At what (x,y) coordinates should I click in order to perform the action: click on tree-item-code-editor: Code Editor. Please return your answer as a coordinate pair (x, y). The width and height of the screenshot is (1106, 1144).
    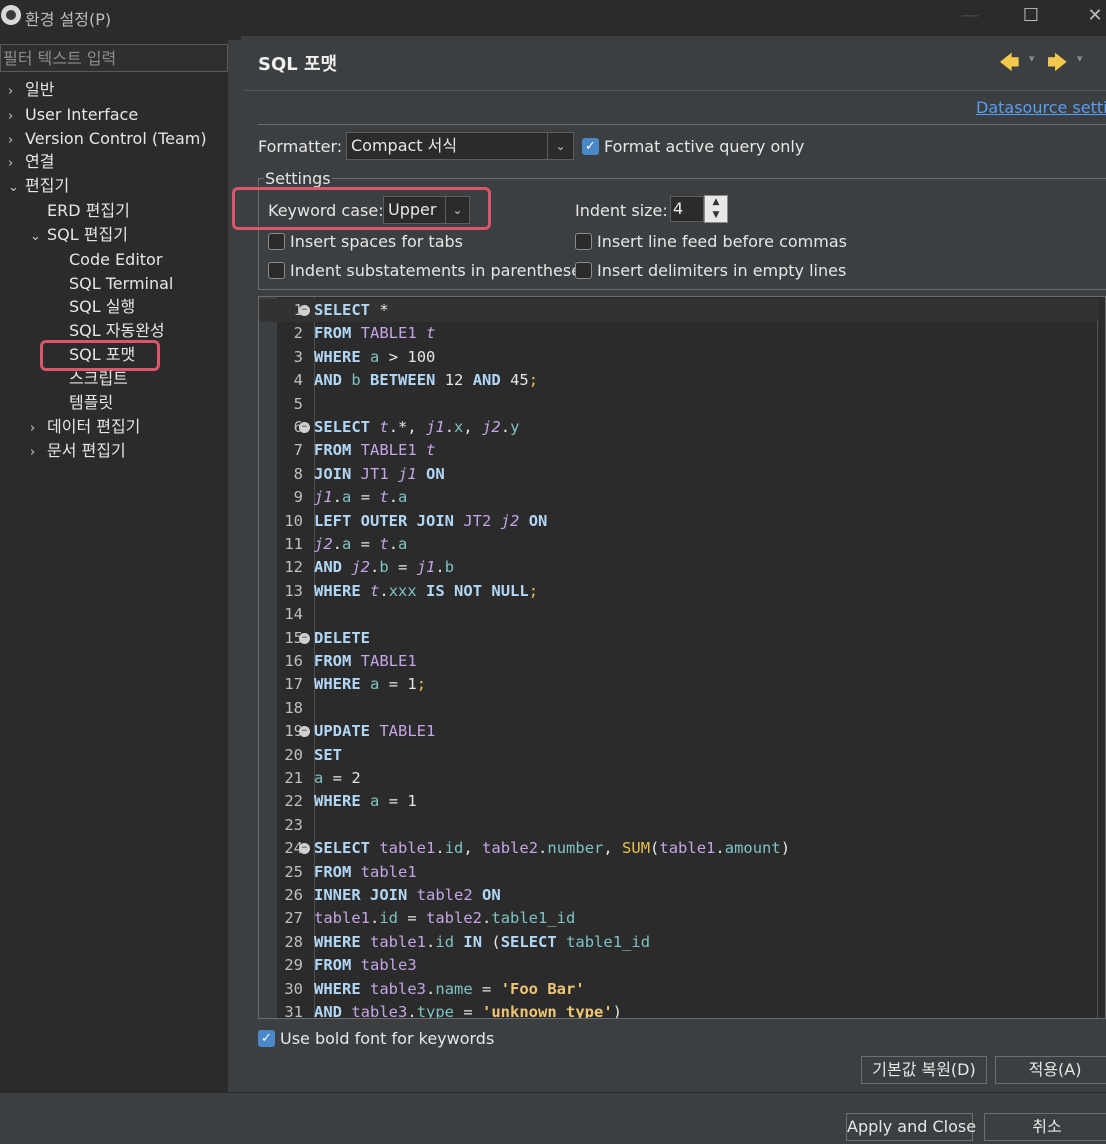
    Looking at the image, I should click on (115, 260).